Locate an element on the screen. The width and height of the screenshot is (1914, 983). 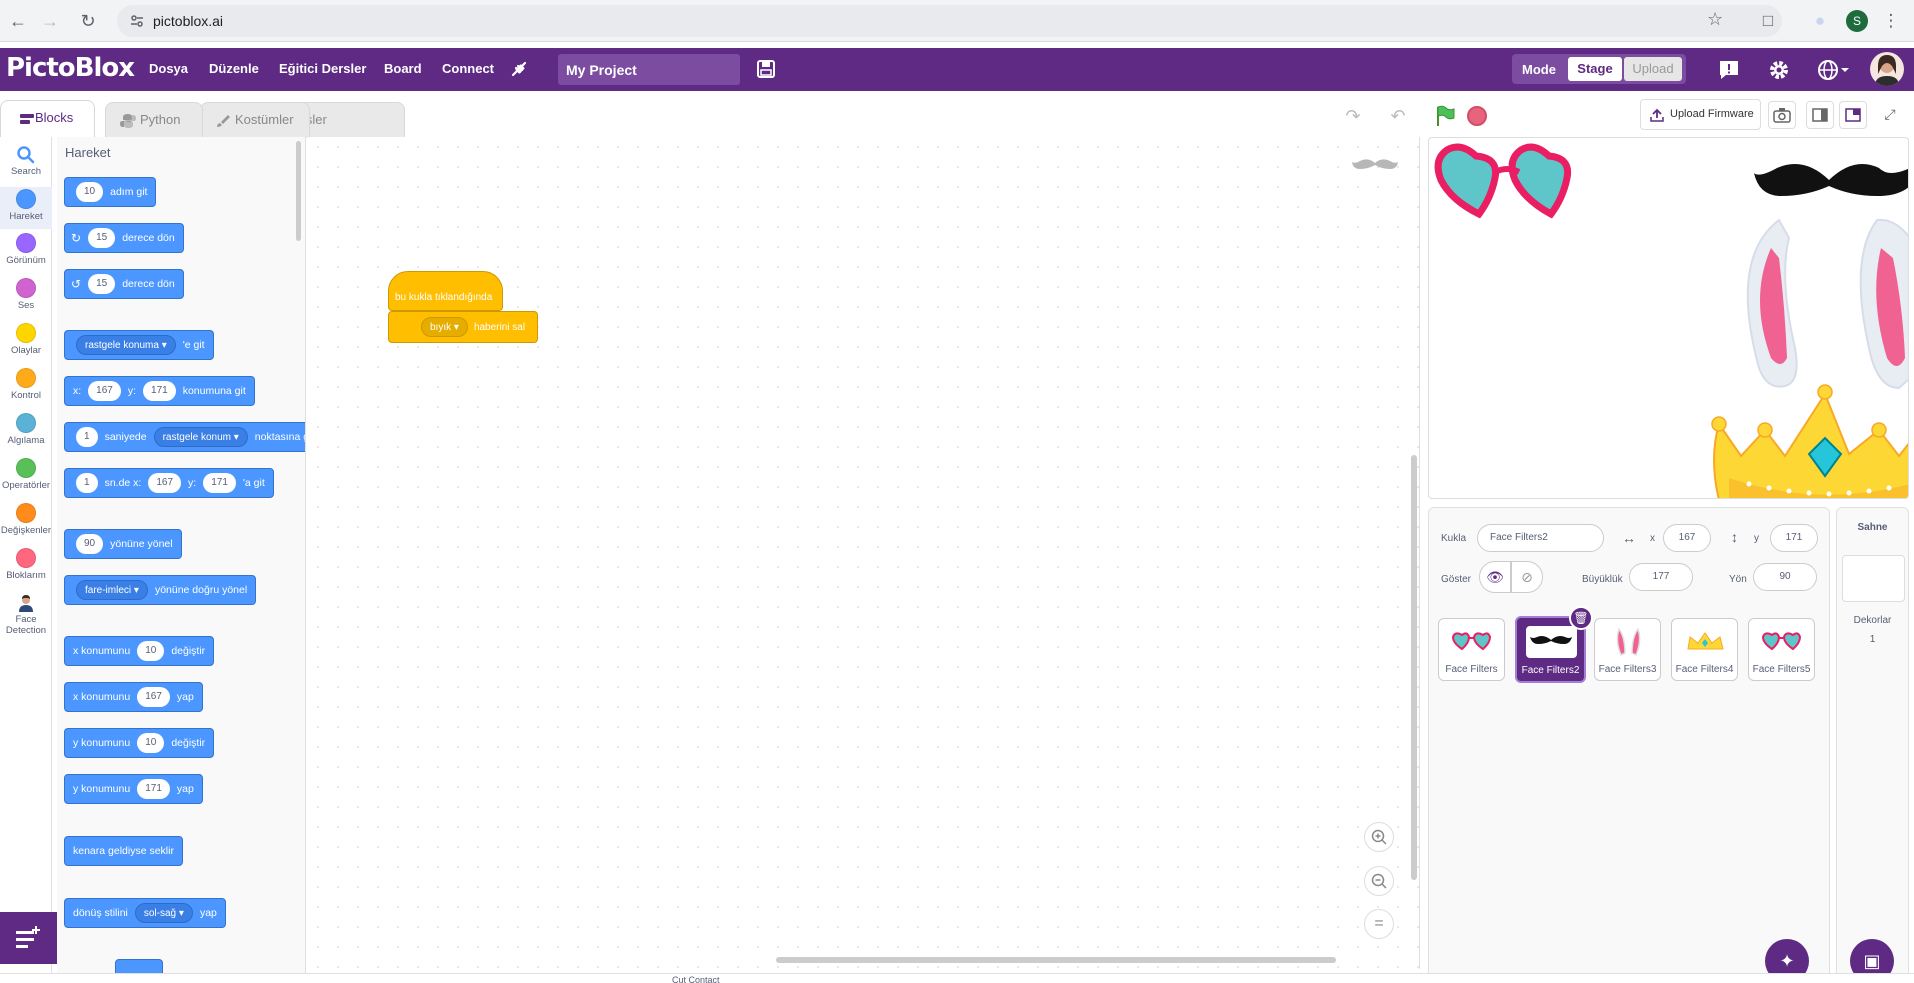
category-motion: Hareket is located at coordinates (26, 208).